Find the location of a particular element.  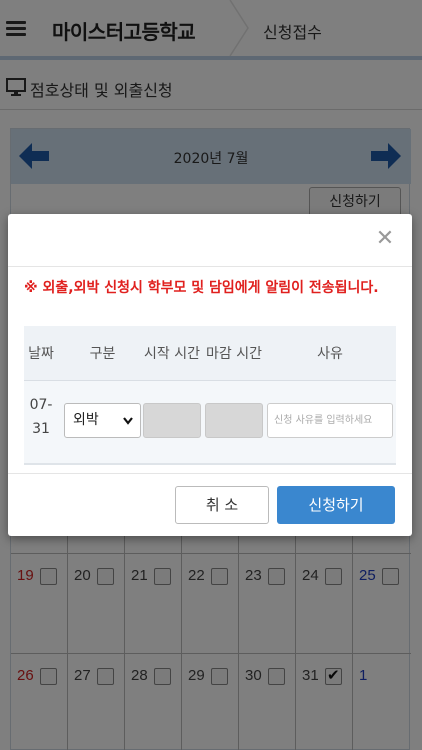

reason-input: 신청 사유를 입력하세요 is located at coordinates (330, 420).